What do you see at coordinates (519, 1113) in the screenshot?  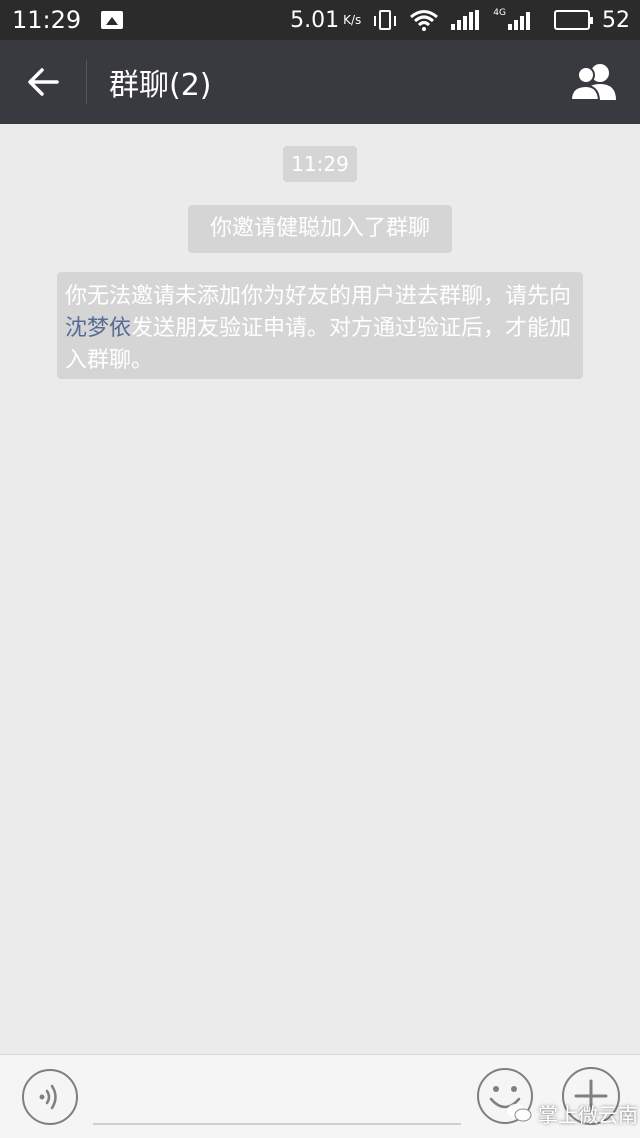 I see `wechat-logo-icon` at bounding box center [519, 1113].